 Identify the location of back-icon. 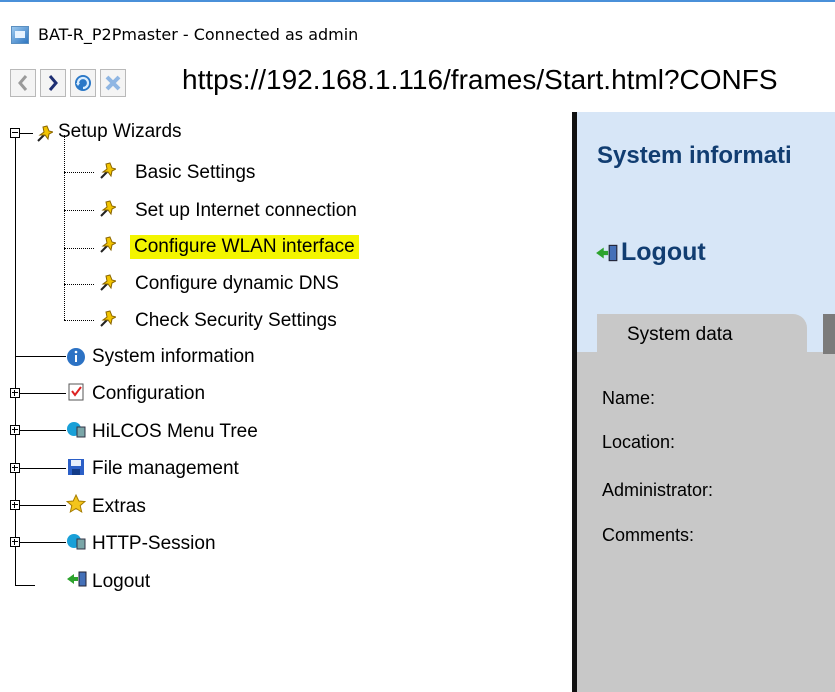
(23, 83).